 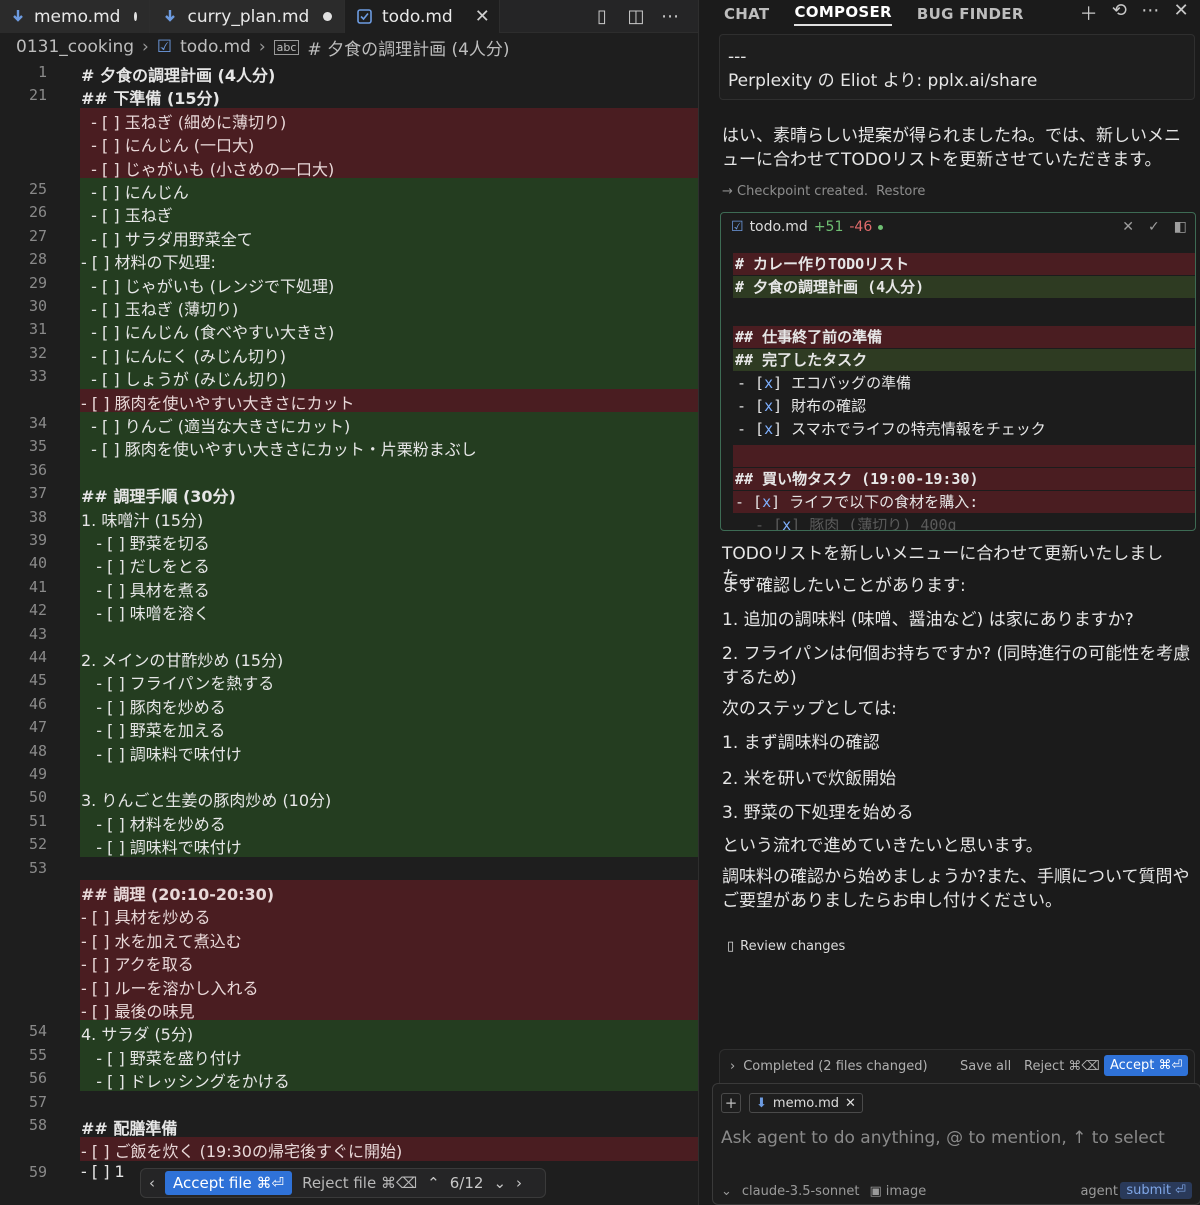 I want to click on added-line: 43, so click(x=349, y=634).